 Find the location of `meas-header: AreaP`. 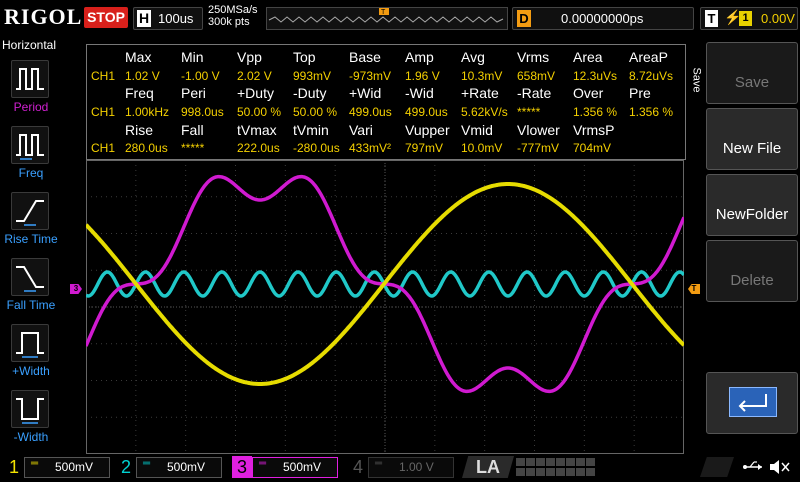

meas-header: AreaP is located at coordinates (648, 57).